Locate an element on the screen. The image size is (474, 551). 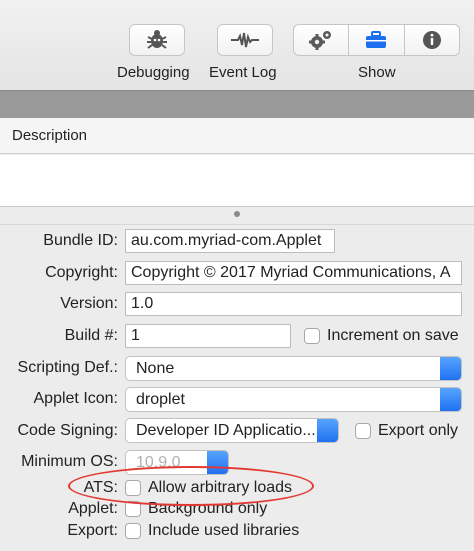
split-view-divider is located at coordinates (237, 216).